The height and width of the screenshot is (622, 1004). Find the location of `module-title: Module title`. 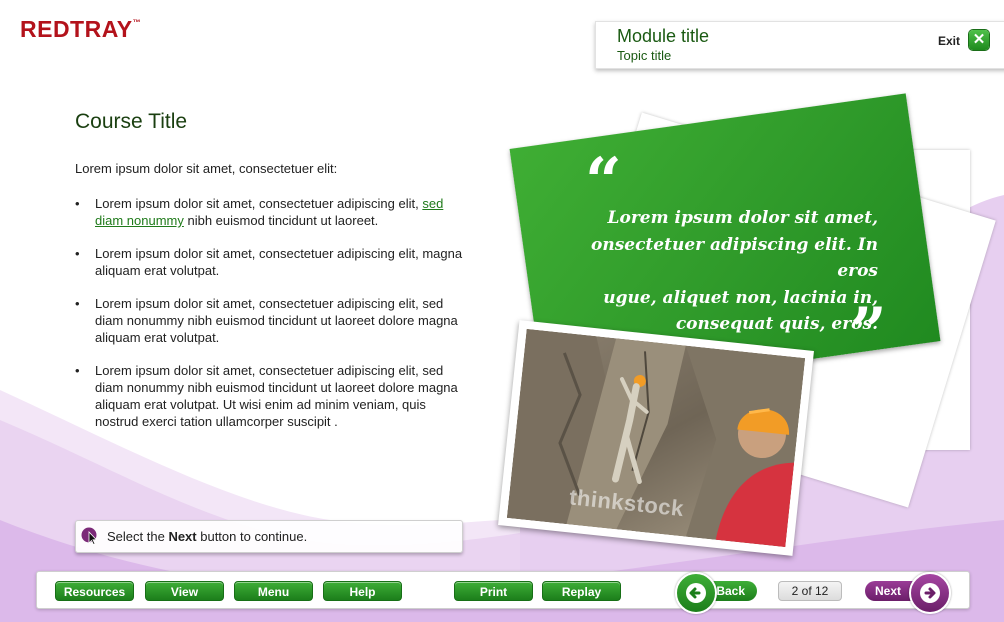

module-title: Module title is located at coordinates (663, 36).